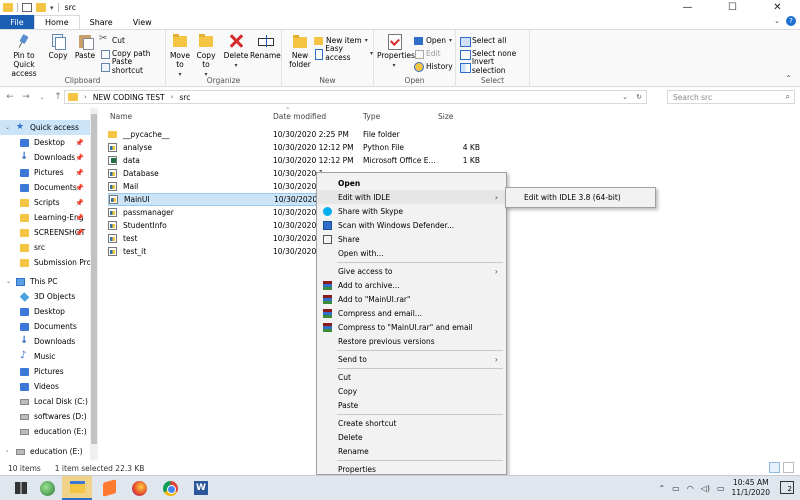 Image resolution: width=800 pixels, height=500 pixels. What do you see at coordinates (705, 488) in the screenshot?
I see `volume-icon: ◁)` at bounding box center [705, 488].